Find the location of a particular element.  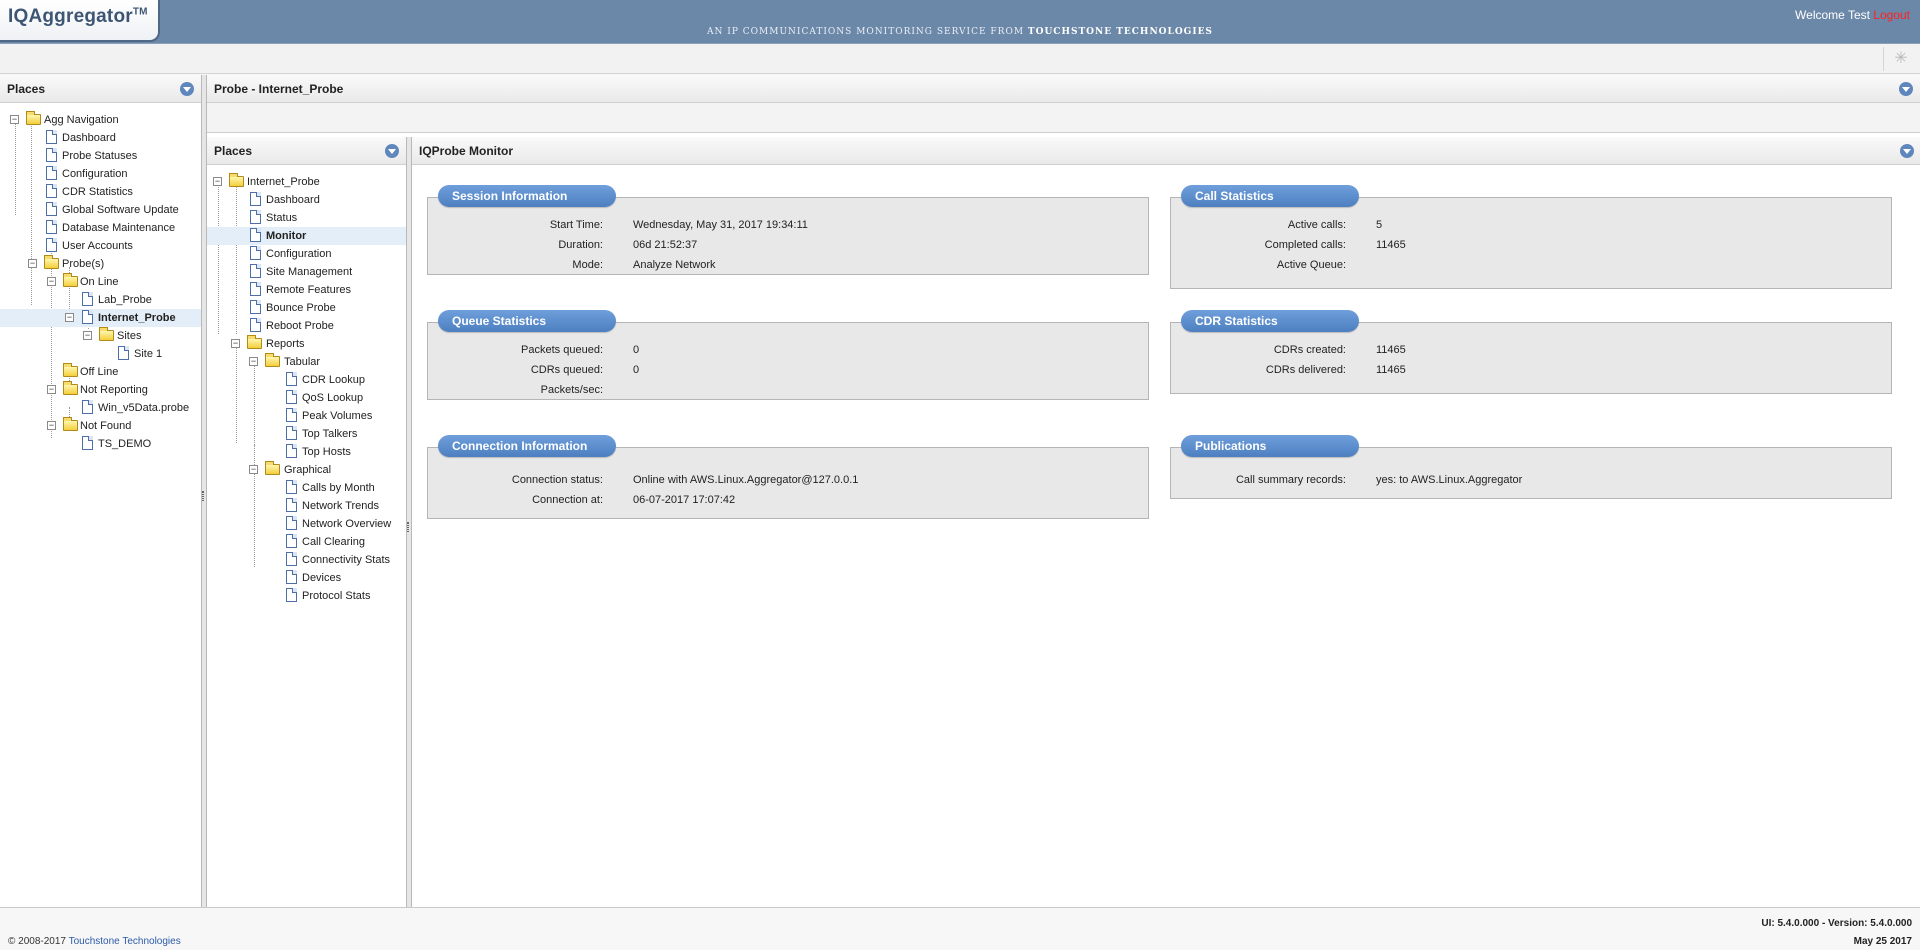

tree-item-monitor: Monitor is located at coordinates (306, 236).